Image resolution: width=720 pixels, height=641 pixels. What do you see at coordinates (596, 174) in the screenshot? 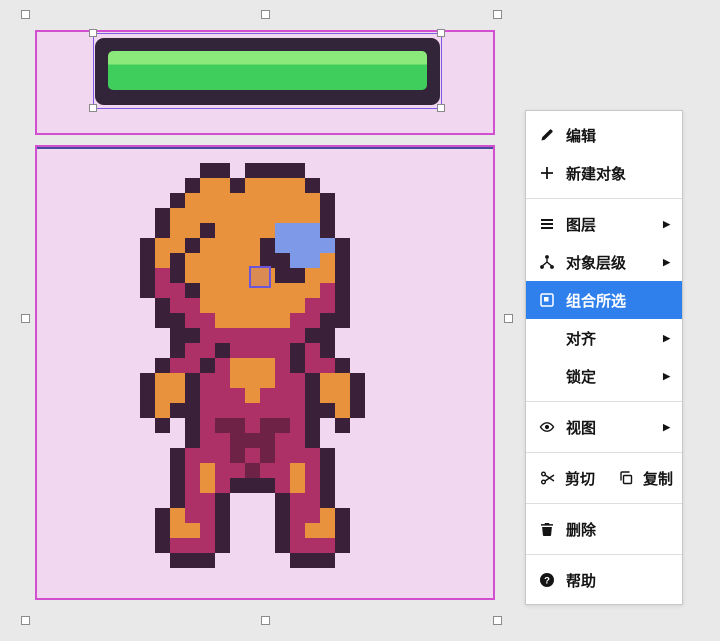
I see `menu-item-label: 新建对象` at bounding box center [596, 174].